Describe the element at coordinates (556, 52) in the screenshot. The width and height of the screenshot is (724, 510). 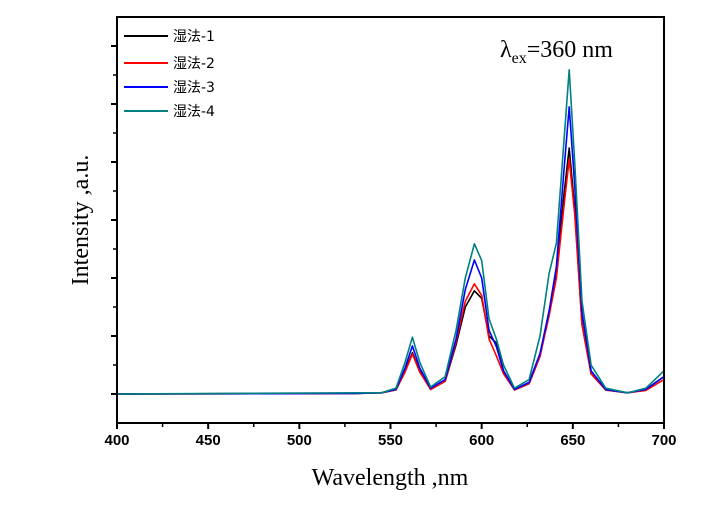
I see `excitation-annotation: λex=360 nm` at that location.